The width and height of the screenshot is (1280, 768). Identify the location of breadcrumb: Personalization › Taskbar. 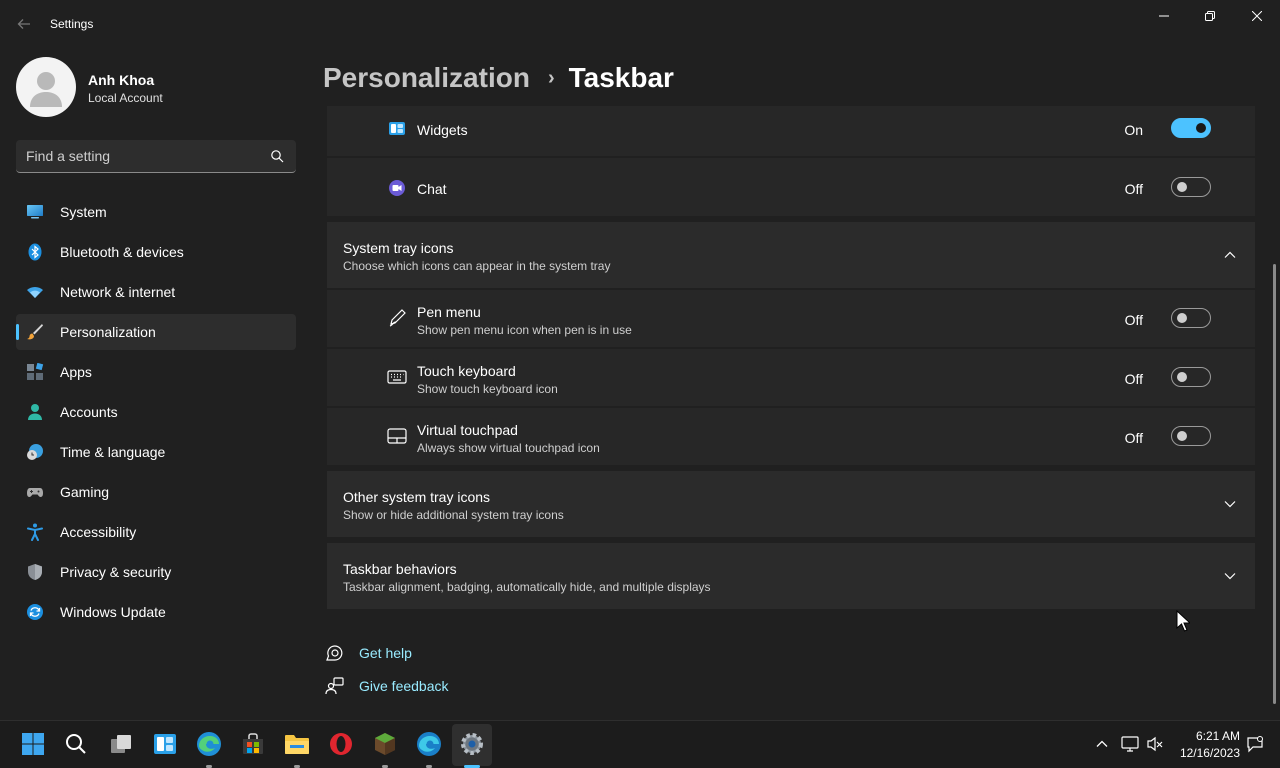
(498, 78).